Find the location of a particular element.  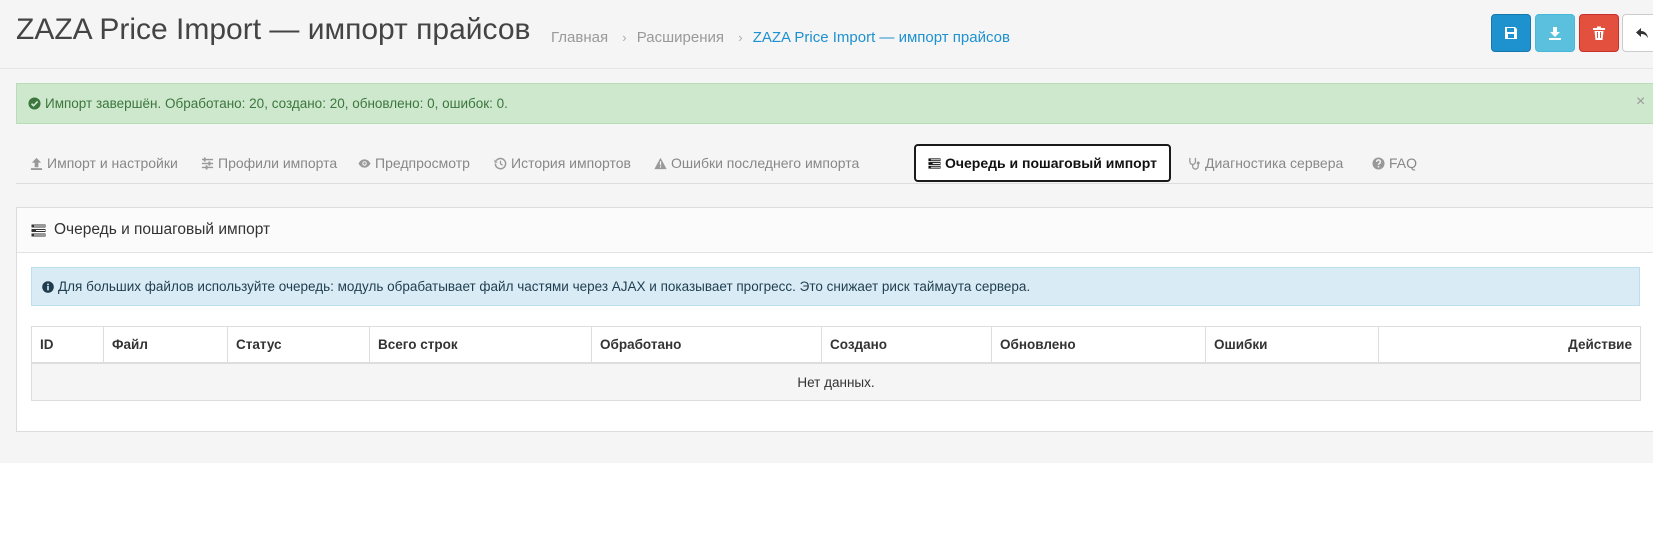

tab-last-import-errors: Ошибки последнего импорта is located at coordinates (756, 163).